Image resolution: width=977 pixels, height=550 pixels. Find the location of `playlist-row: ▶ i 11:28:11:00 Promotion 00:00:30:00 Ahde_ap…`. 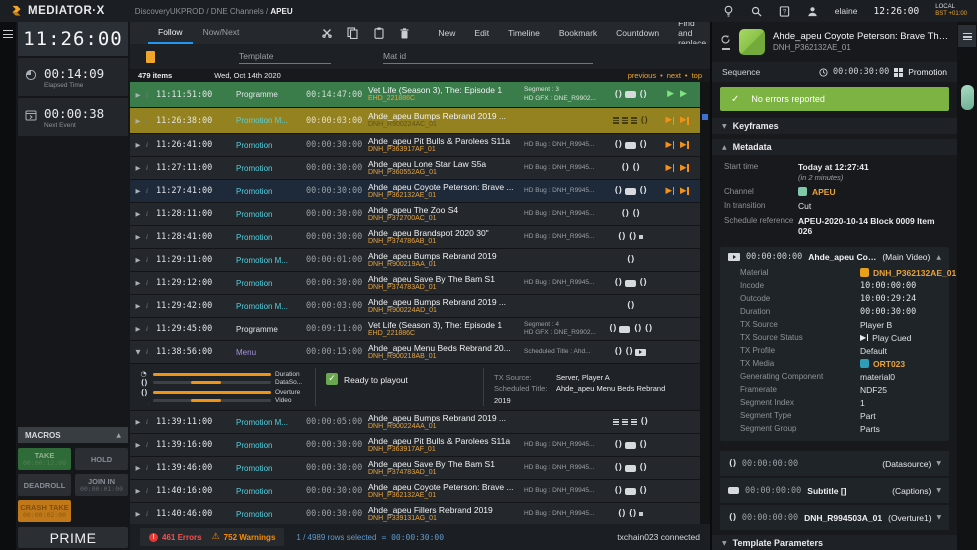

playlist-row: ▶ i 11:28:11:00 Promotion 00:00:30:00 Ahde_ap… is located at coordinates (415, 214).